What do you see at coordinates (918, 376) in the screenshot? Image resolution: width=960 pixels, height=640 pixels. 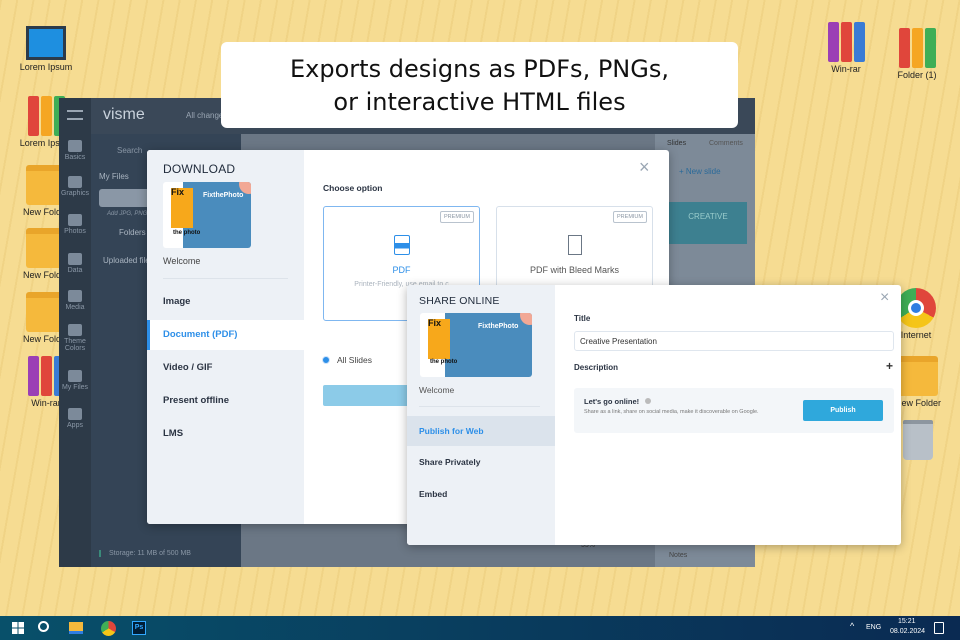 I see `folder-icon` at bounding box center [918, 376].